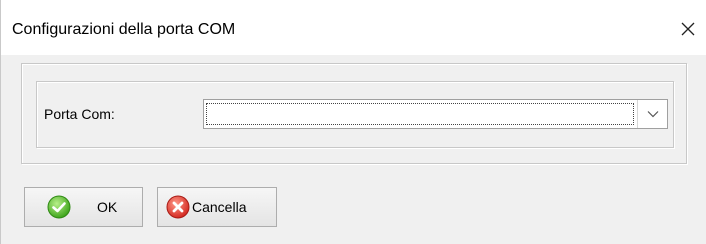 Image resolution: width=706 pixels, height=244 pixels. I want to click on port-select-value, so click(420, 114).